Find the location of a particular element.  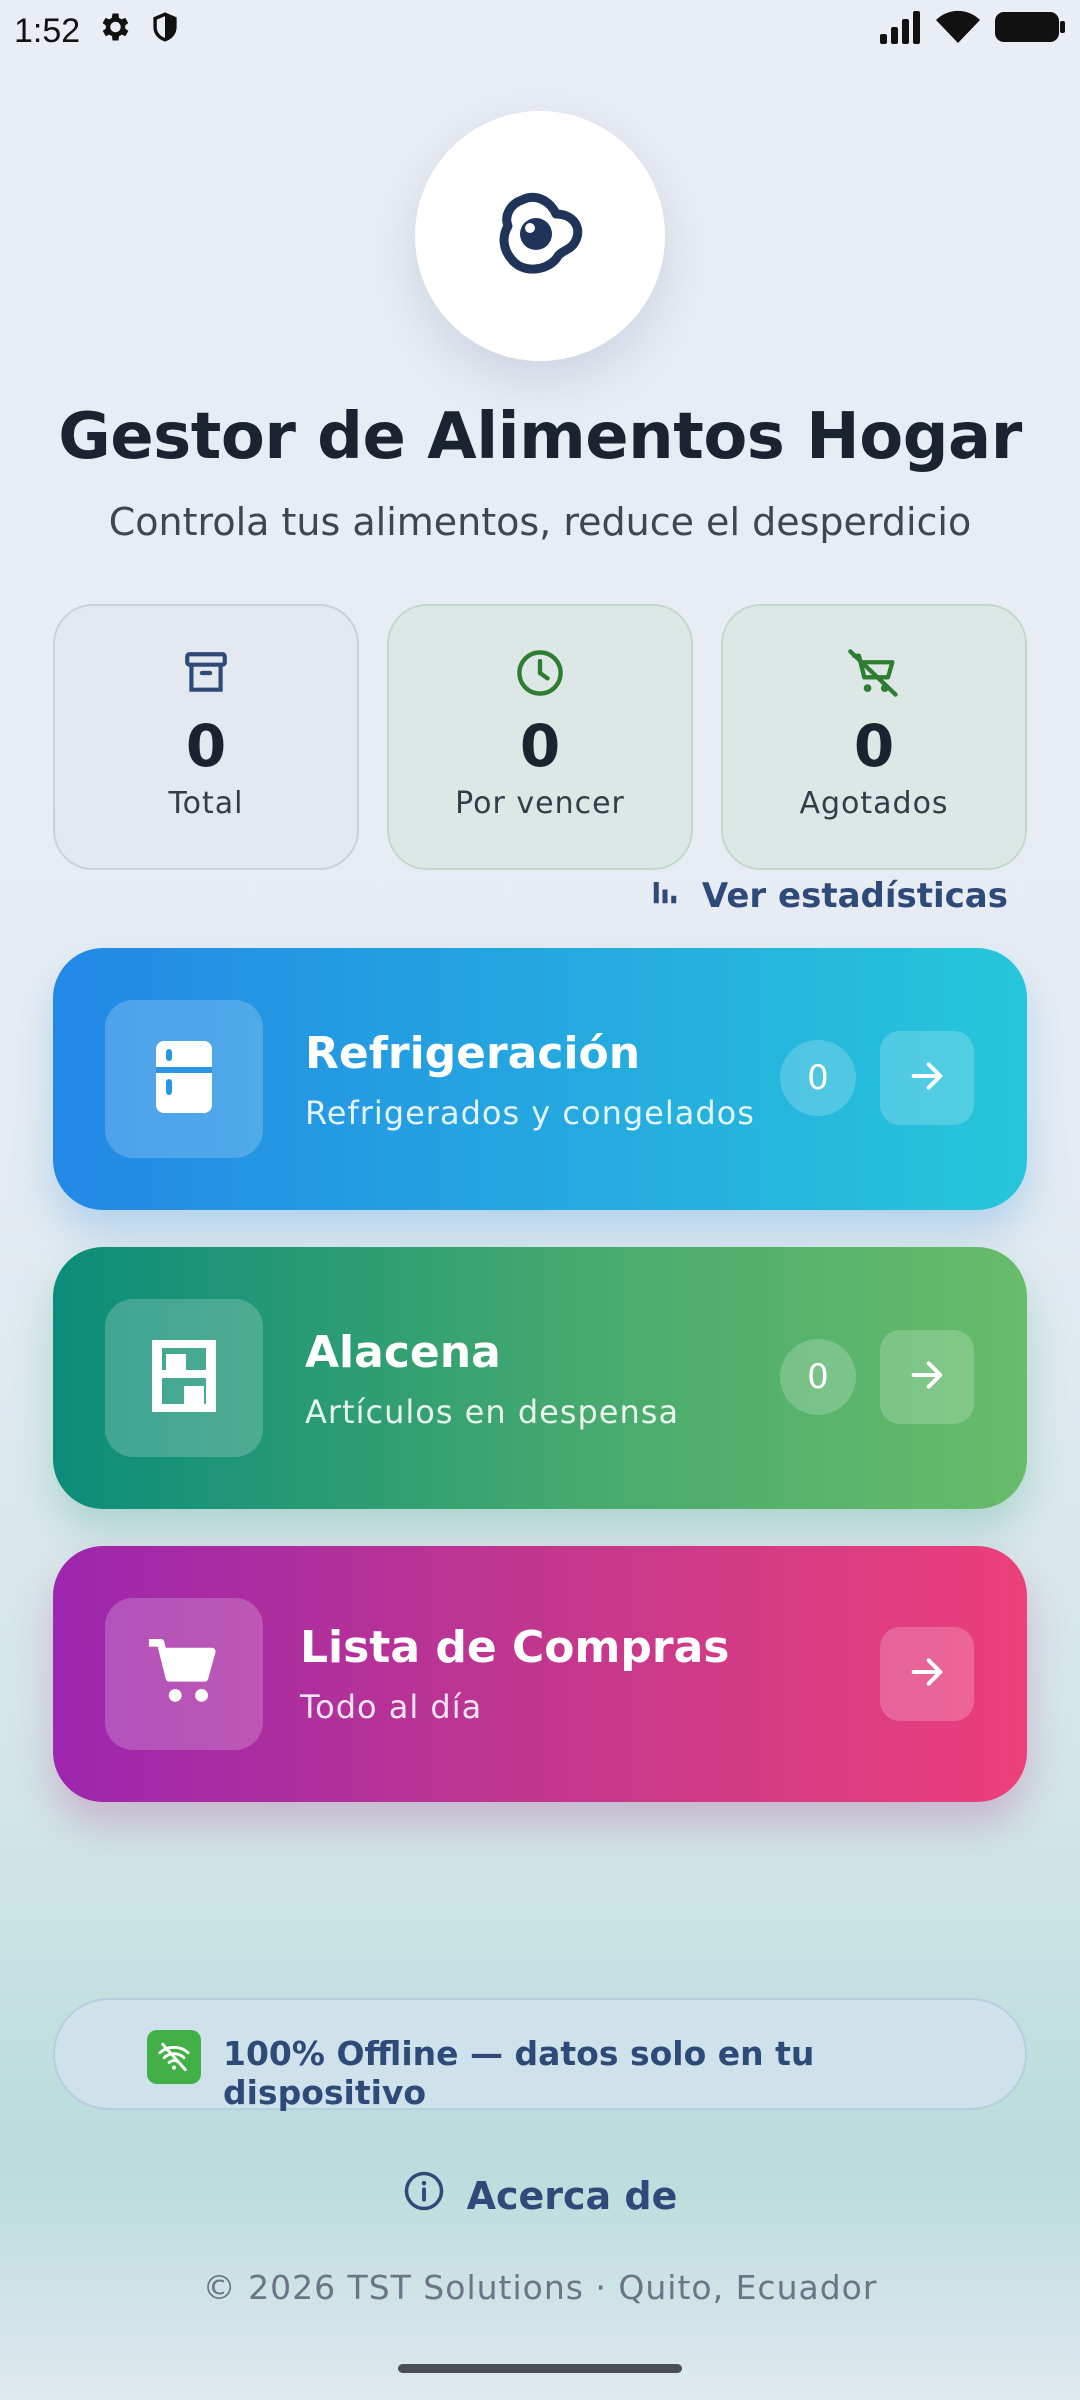

refrigeration-open-button is located at coordinates (927, 1078).